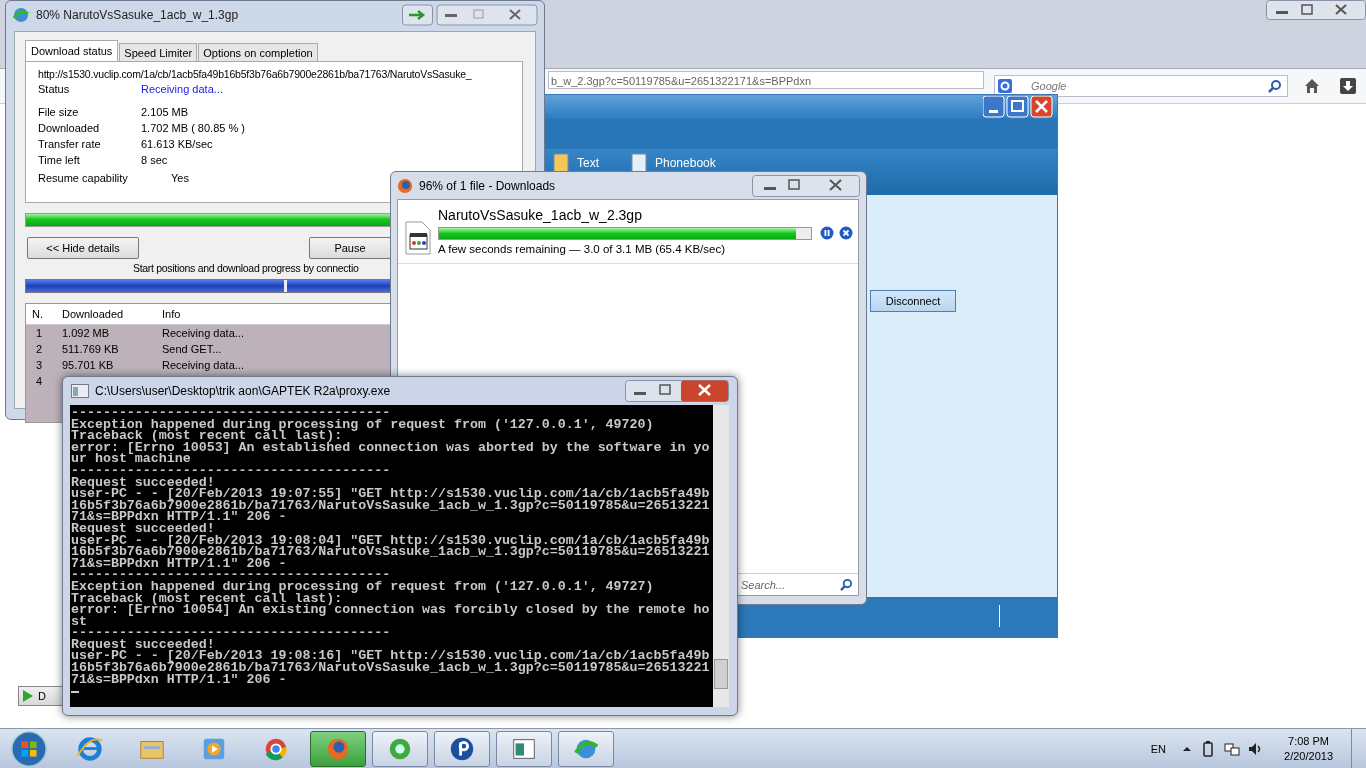 This screenshot has height=768, width=1366. Describe the element at coordinates (255, 74) in the screenshot. I see `download-url: http://s1530.vuclip.com/1a/cb/1acb5fa49b16b5f3b76a6b7900e2861b/ba71763/NarutoVsSasuke_` at that location.